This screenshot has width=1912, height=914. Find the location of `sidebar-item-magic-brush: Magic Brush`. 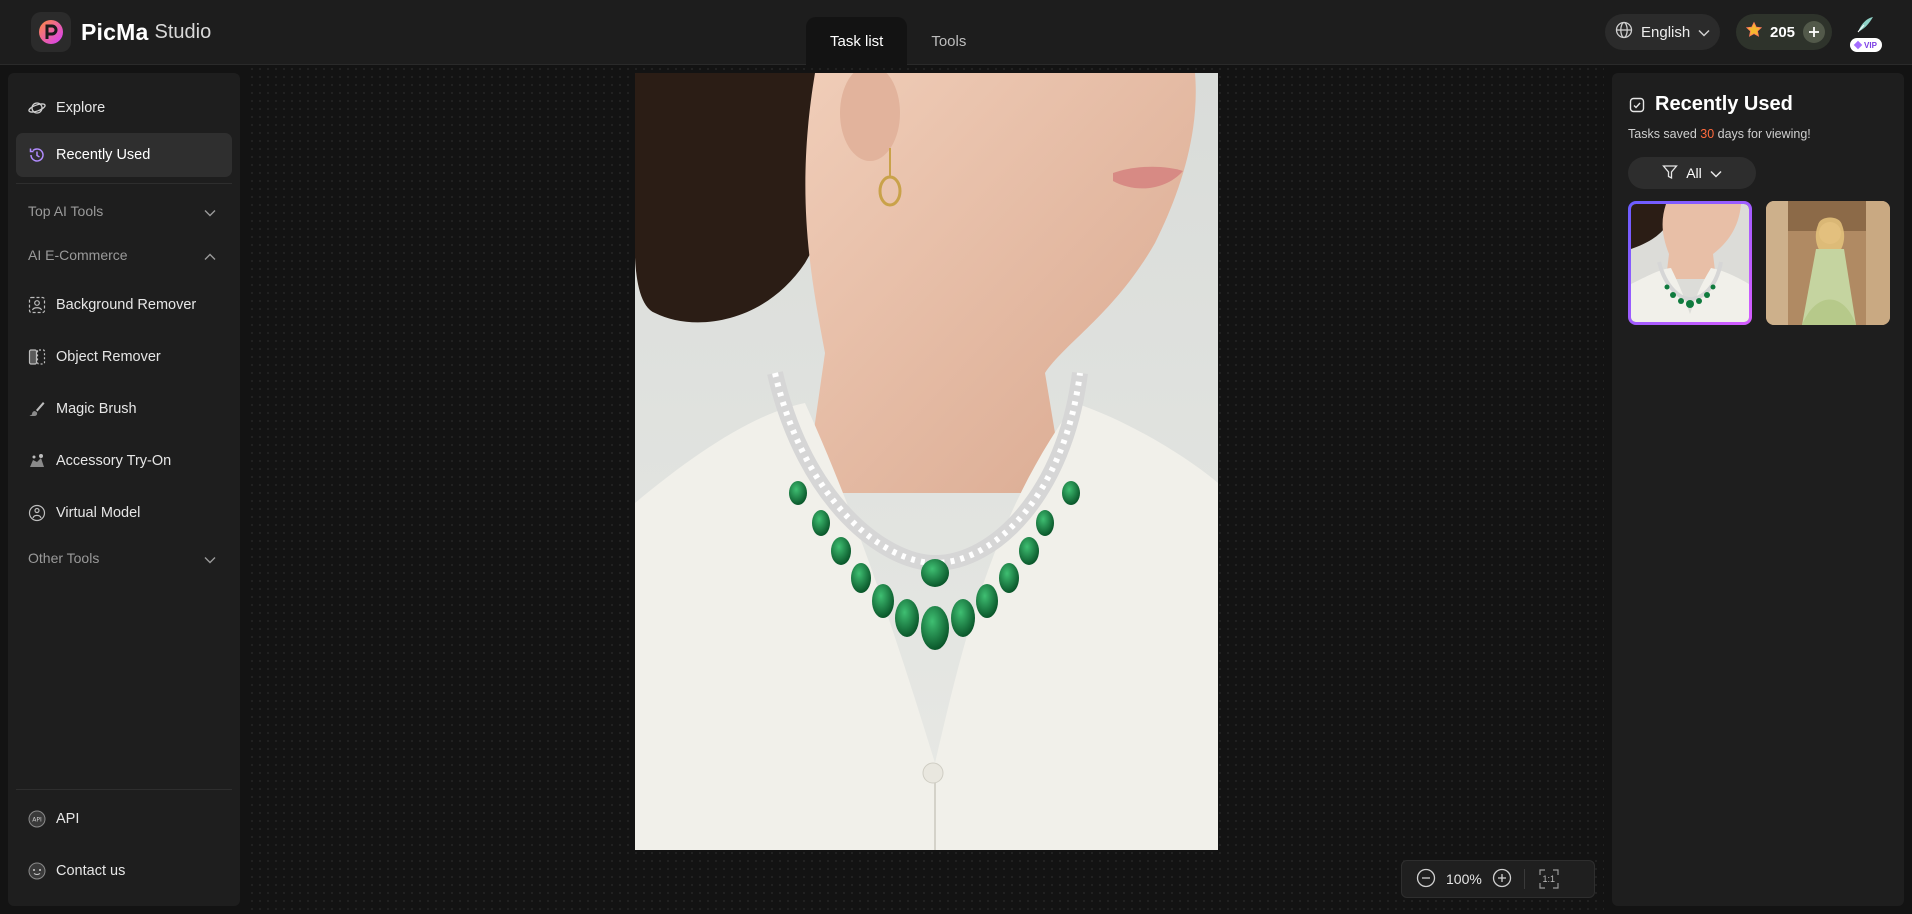

sidebar-item-magic-brush: Magic Brush is located at coordinates (124, 409).